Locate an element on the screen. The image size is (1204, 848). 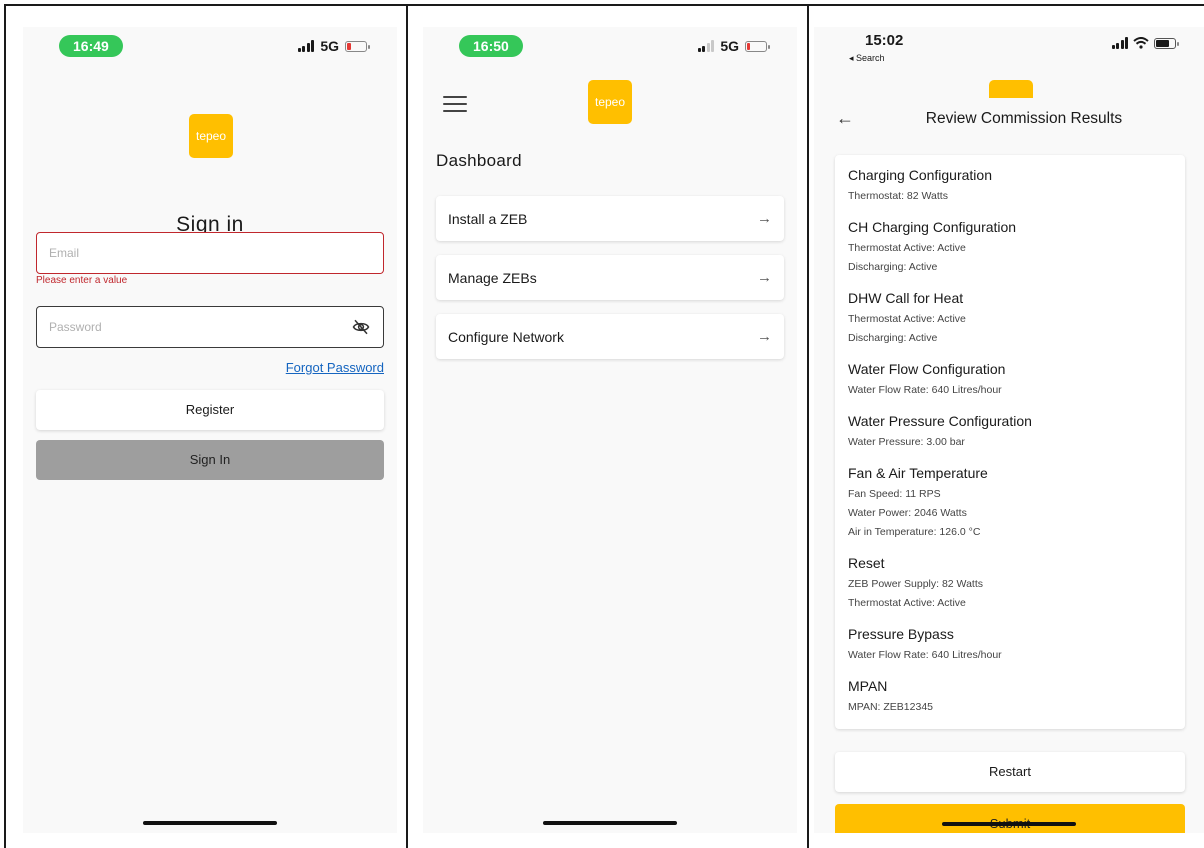
status-bar: 16:50 5G is located at coordinates (610, 57).